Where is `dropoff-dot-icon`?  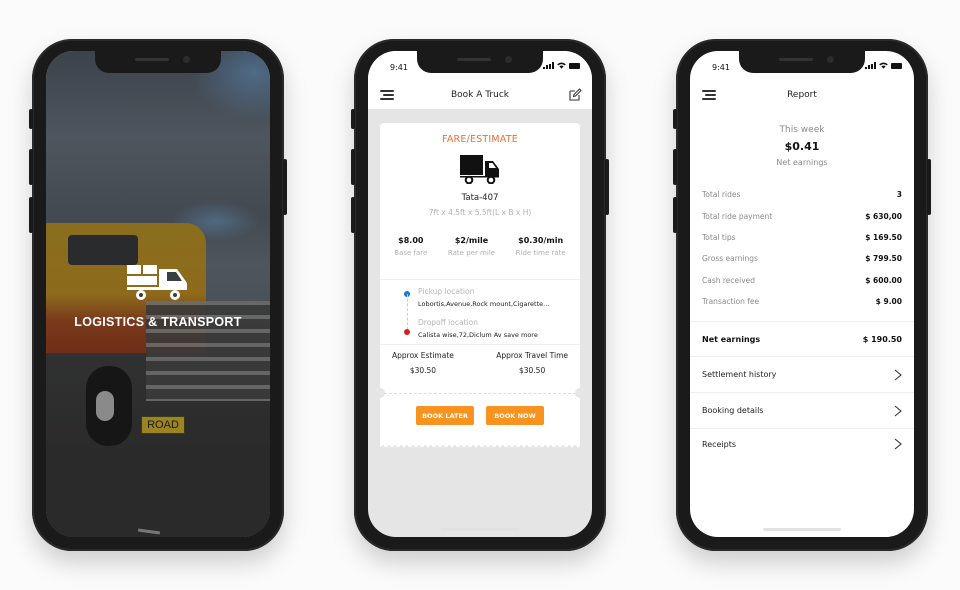 dropoff-dot-icon is located at coordinates (407, 332).